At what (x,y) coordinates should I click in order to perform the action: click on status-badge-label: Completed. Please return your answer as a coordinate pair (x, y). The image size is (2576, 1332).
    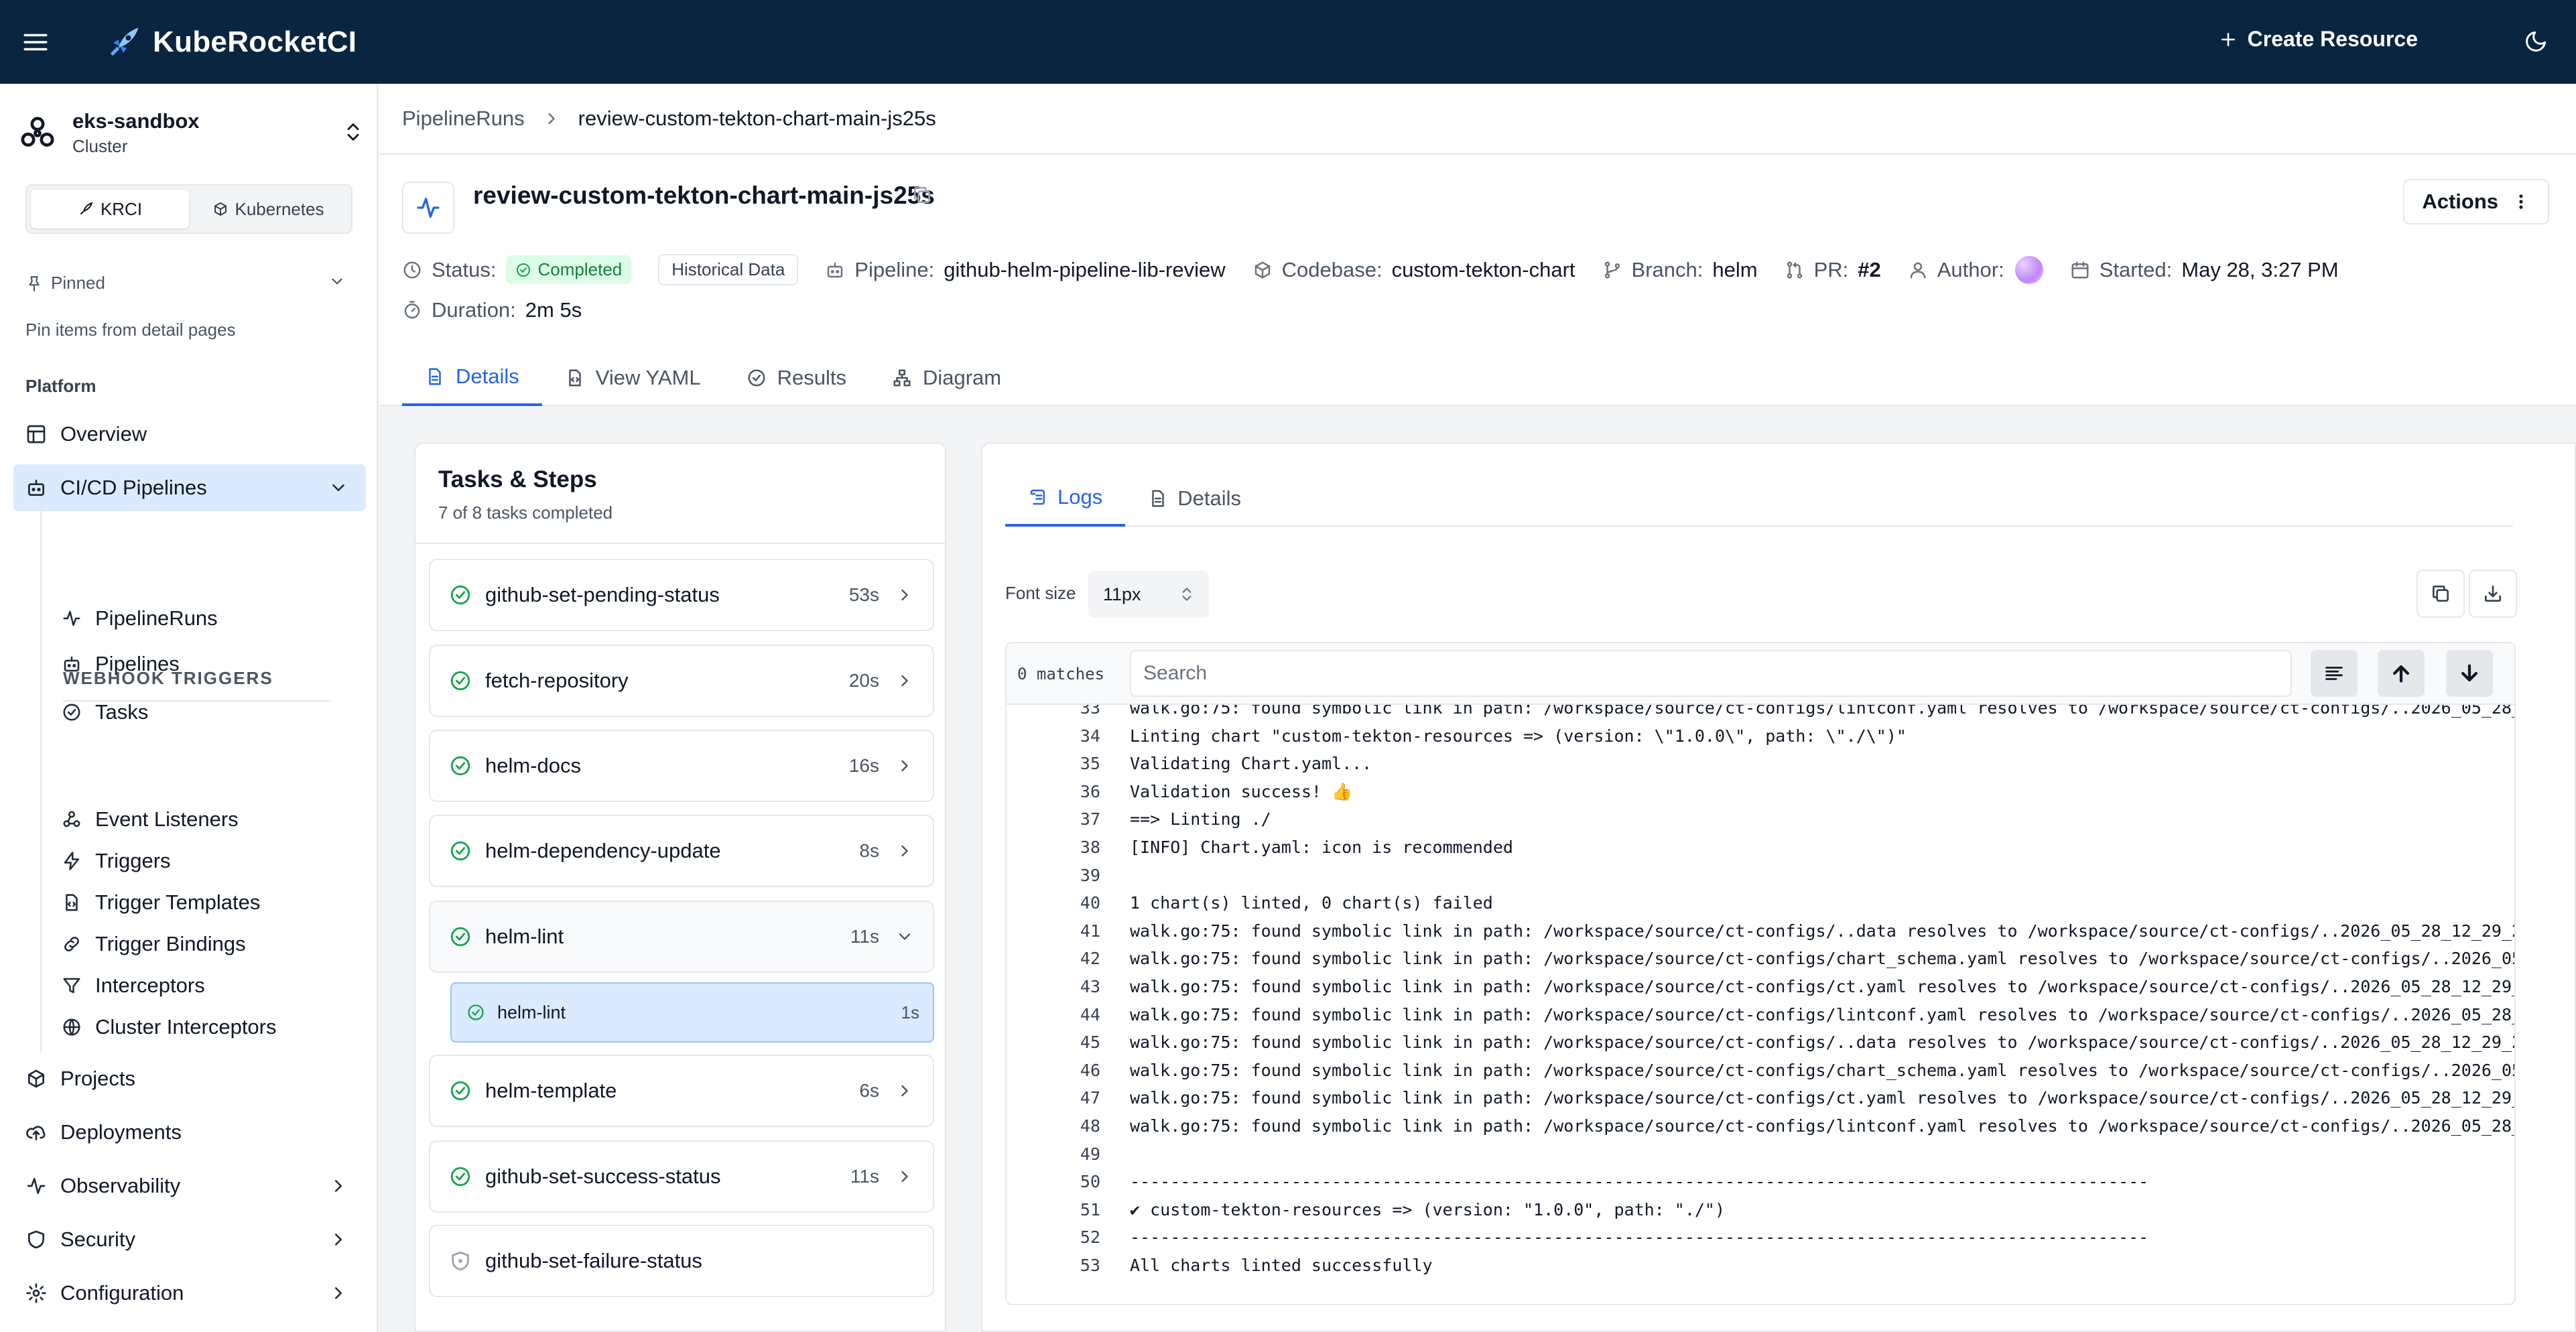
    Looking at the image, I should click on (580, 269).